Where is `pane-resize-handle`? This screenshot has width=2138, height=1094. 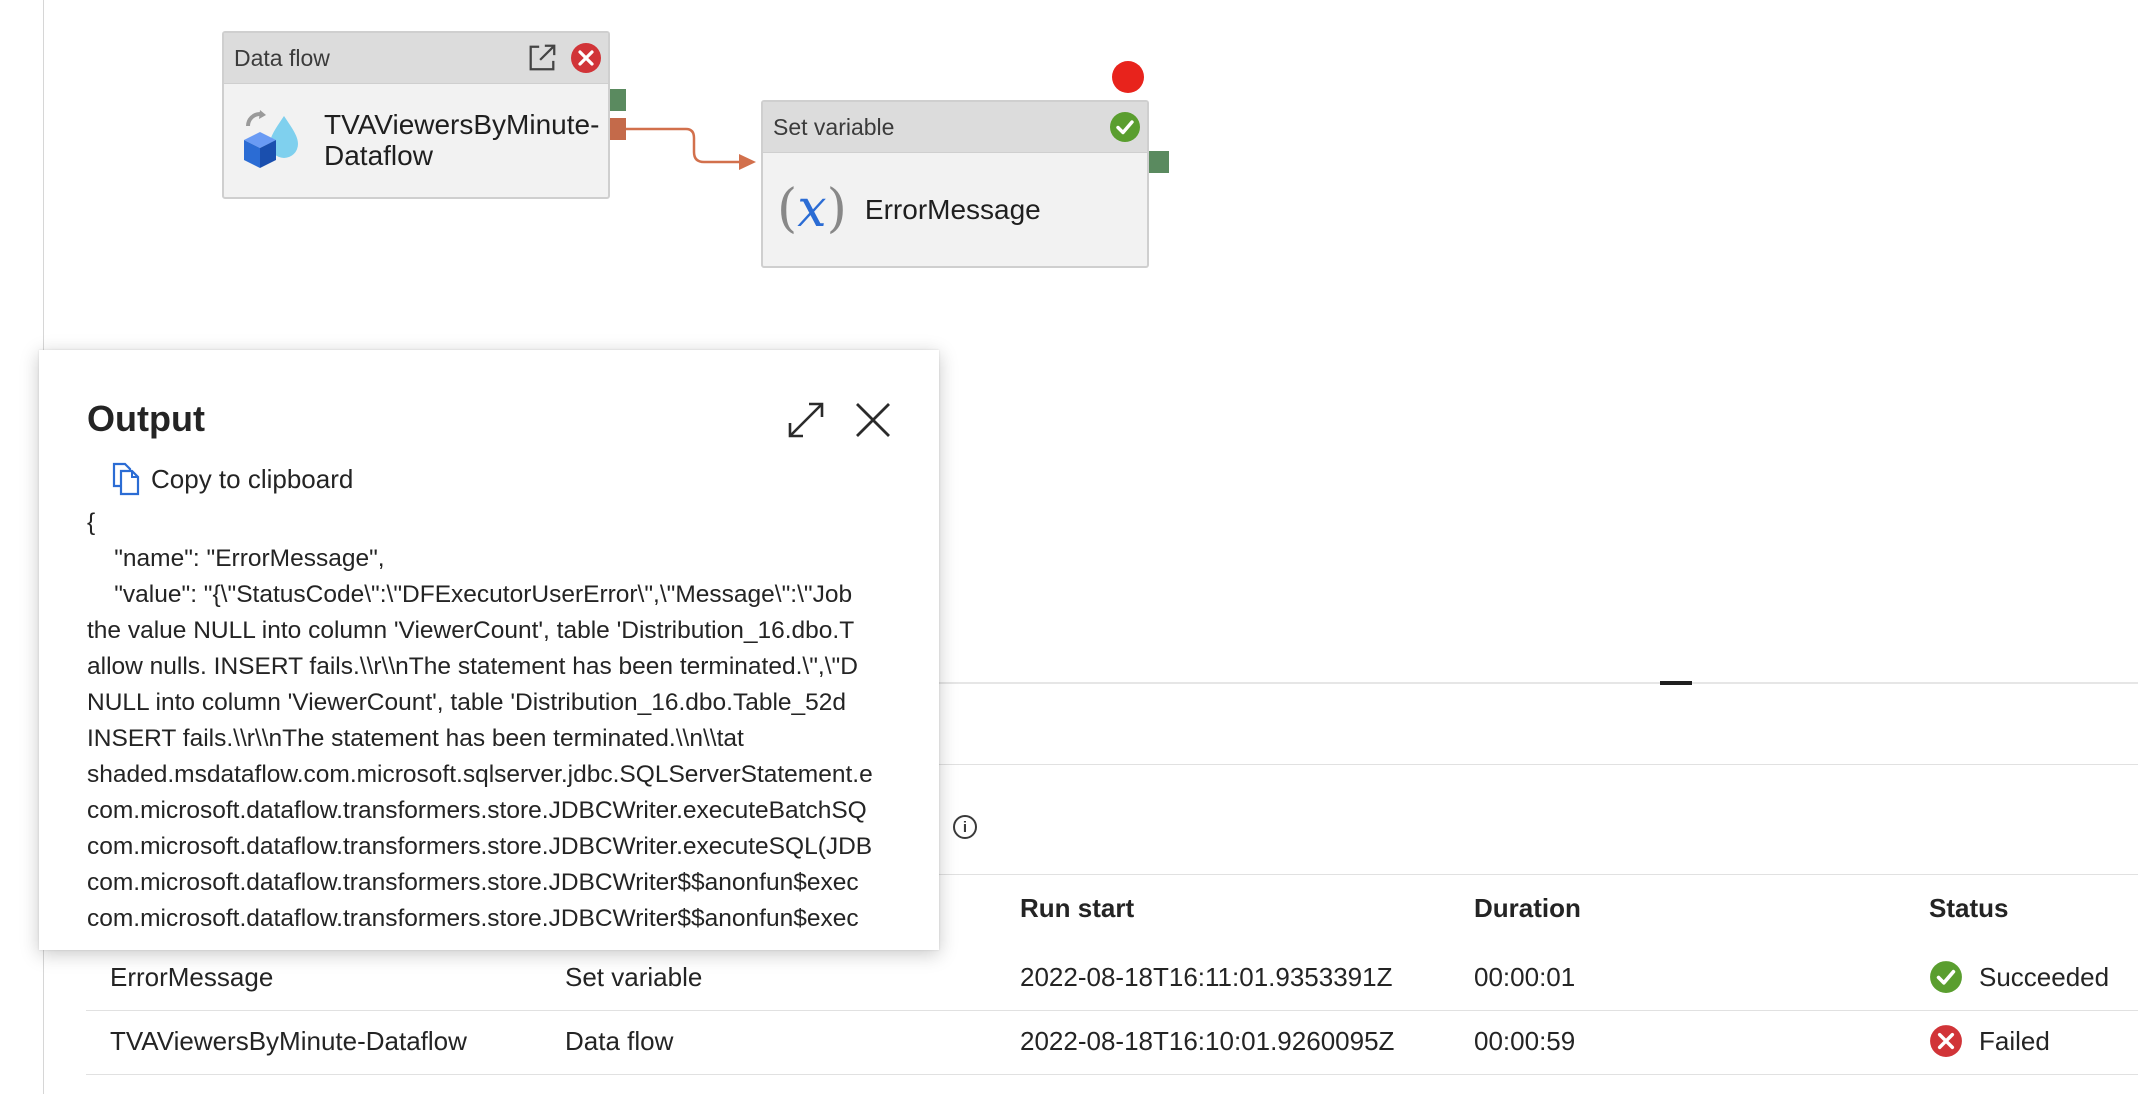
pane-resize-handle is located at coordinates (1676, 683).